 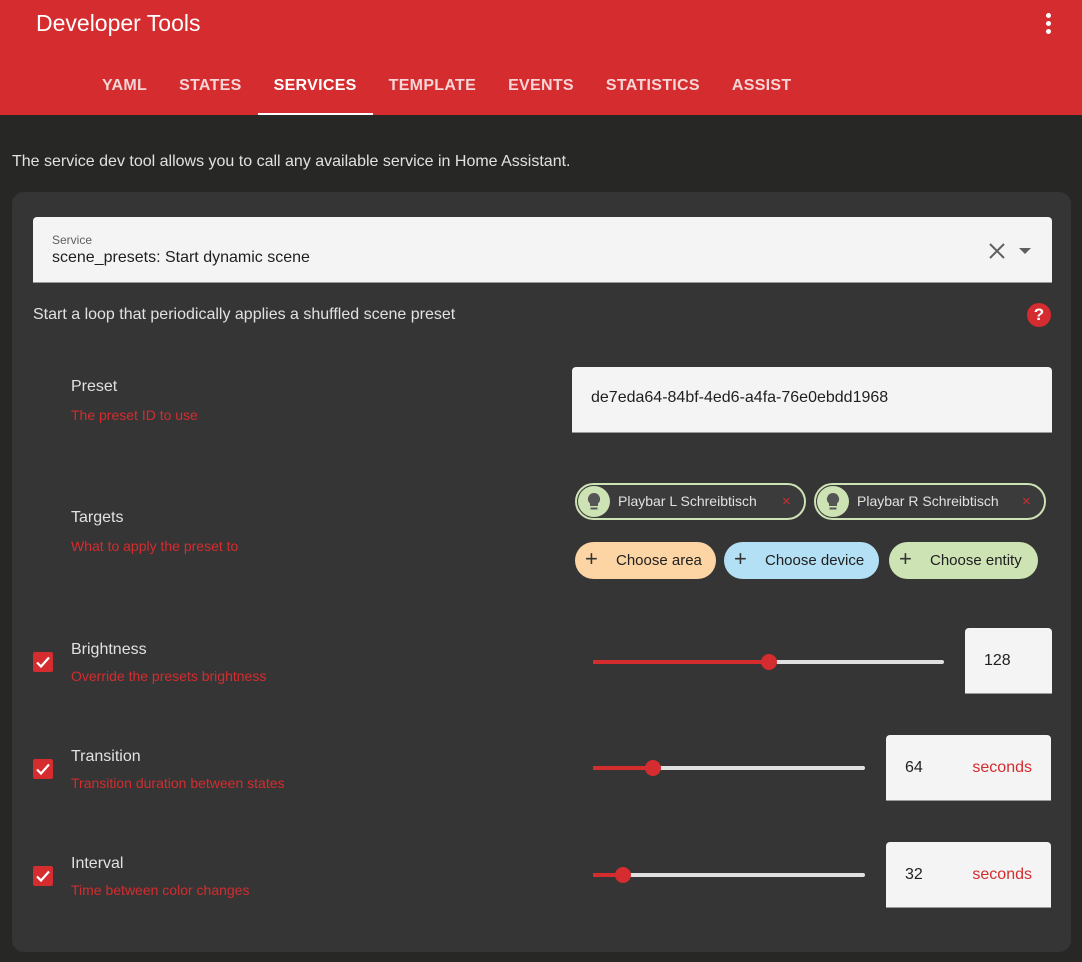 What do you see at coordinates (94, 386) in the screenshot?
I see `preset-field-name: Preset` at bounding box center [94, 386].